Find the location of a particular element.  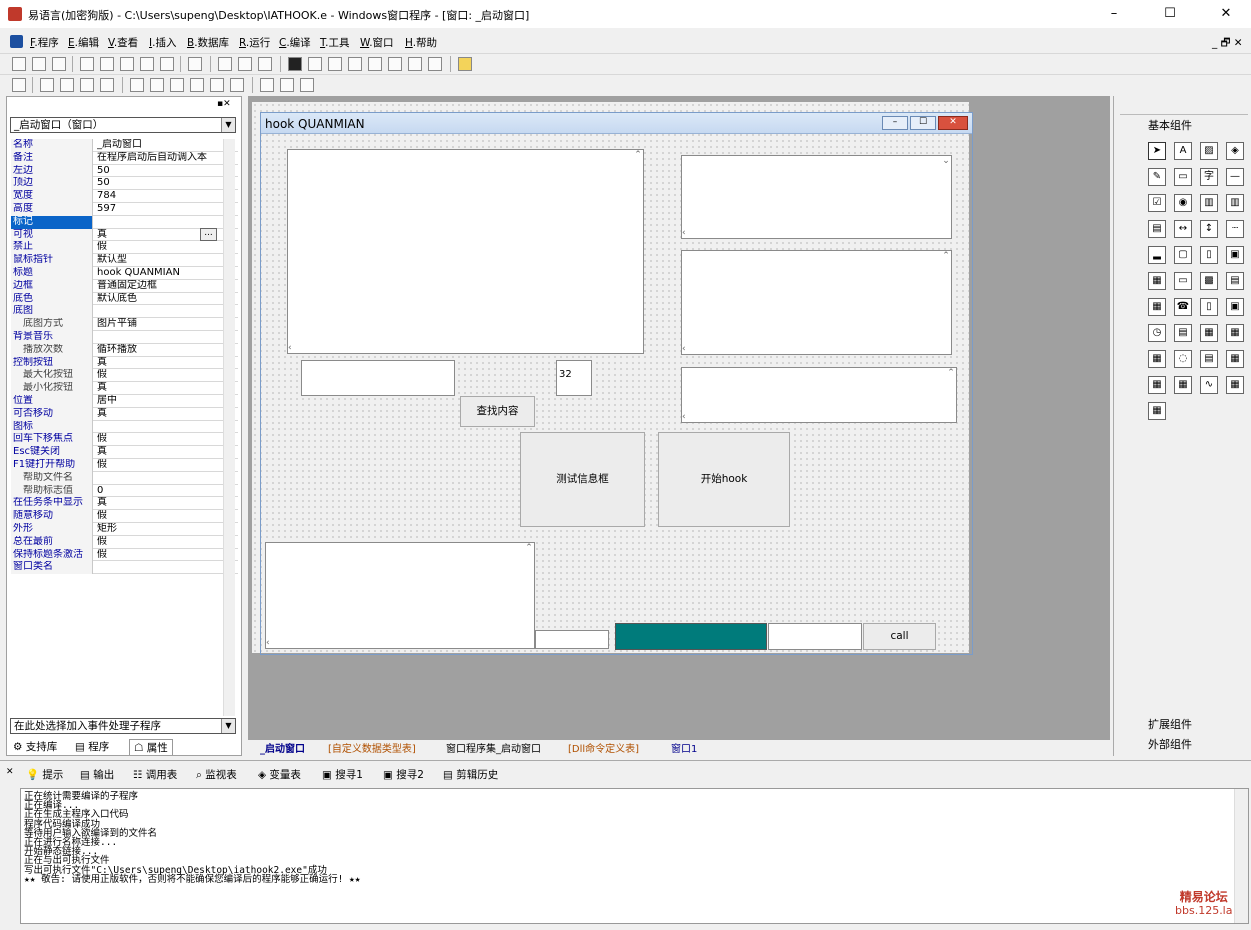

menu-window: W.窗口 is located at coordinates (377, 42).